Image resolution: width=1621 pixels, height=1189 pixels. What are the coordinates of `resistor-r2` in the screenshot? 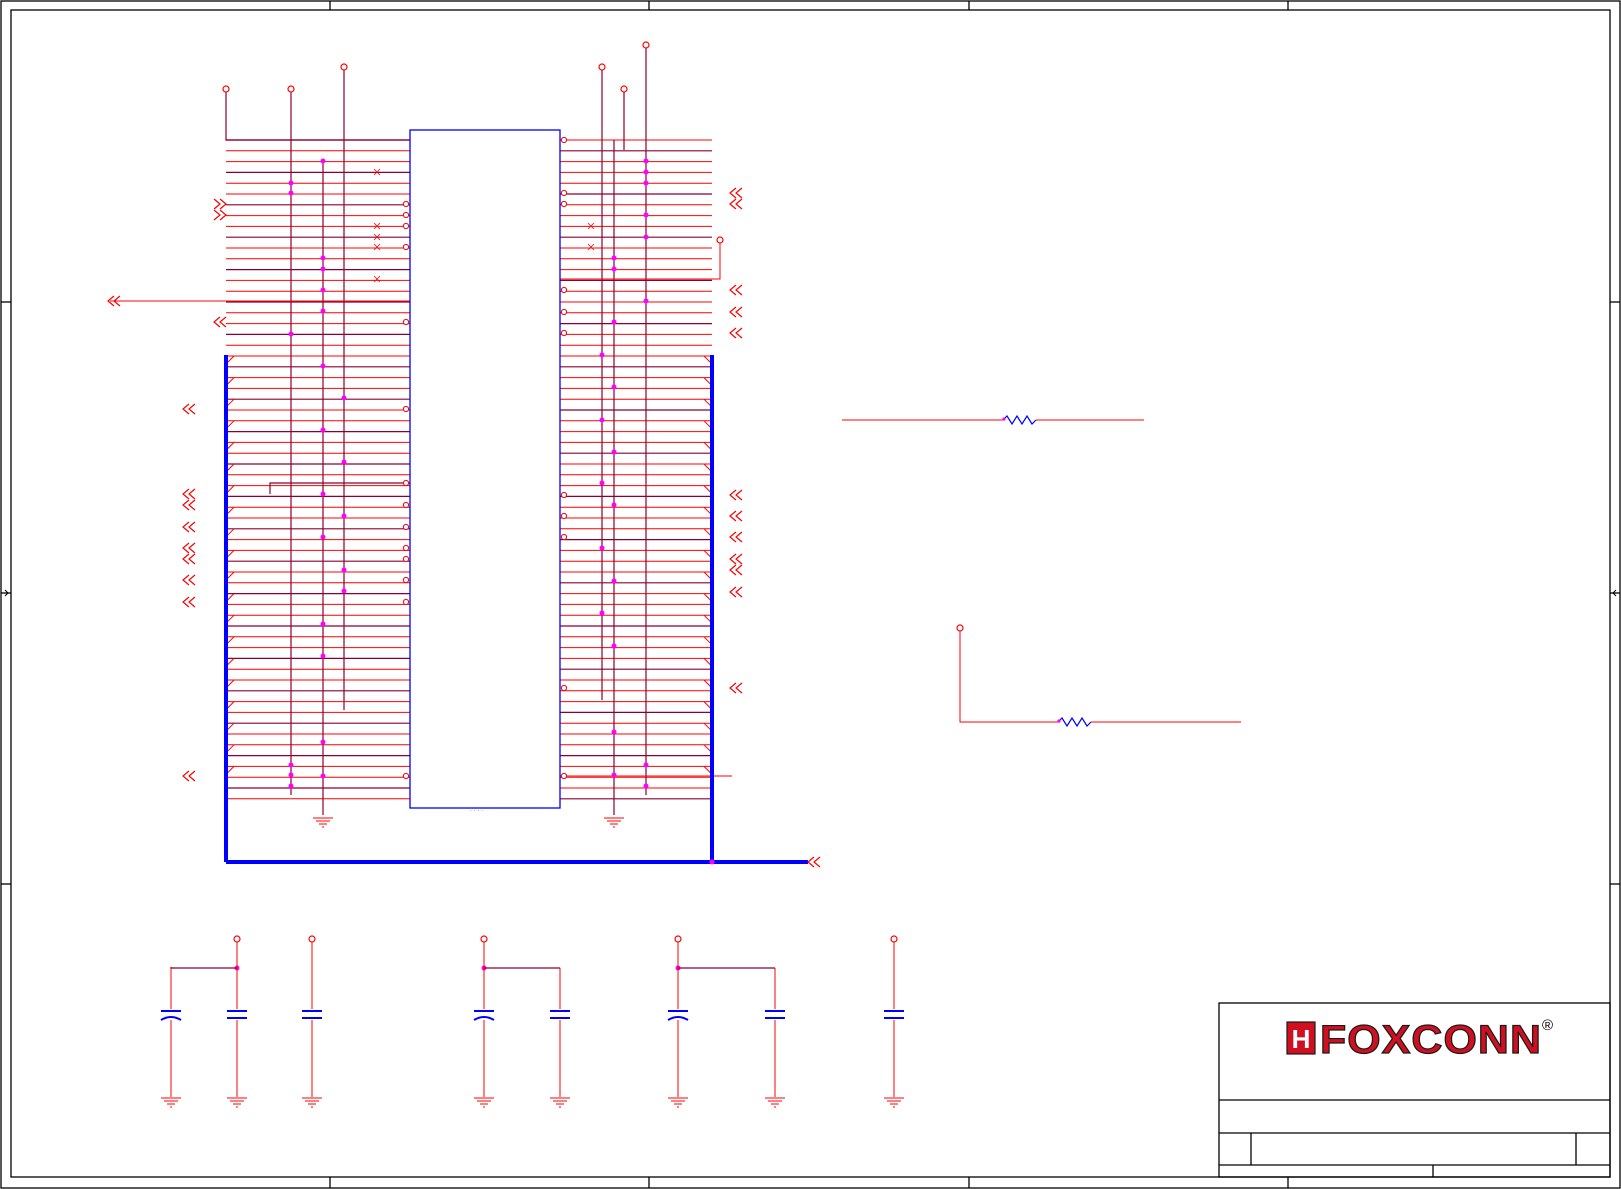 It's located at (1098, 676).